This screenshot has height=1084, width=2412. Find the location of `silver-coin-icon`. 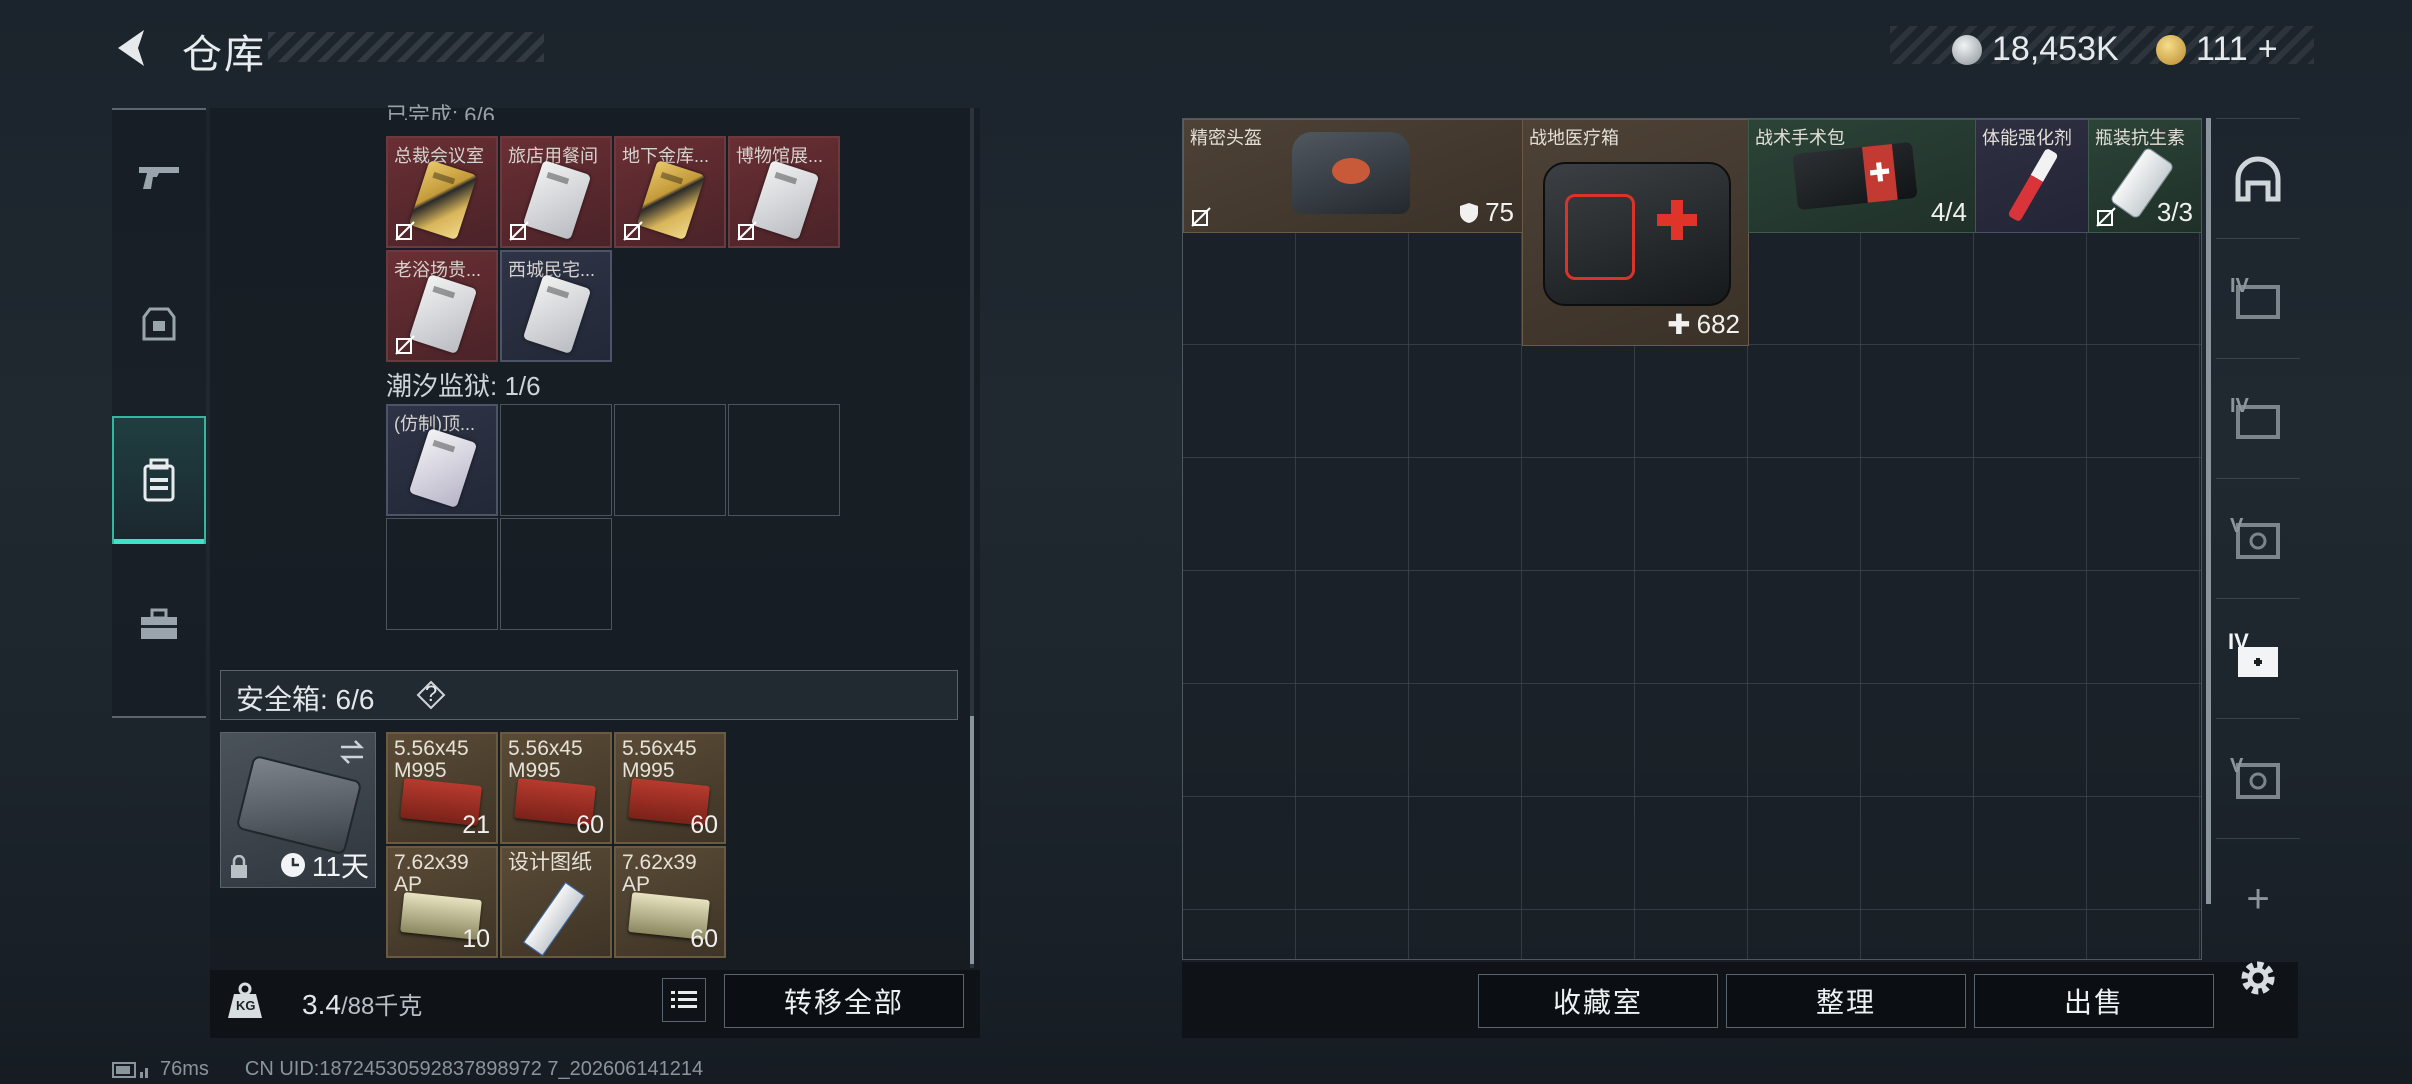

silver-coin-icon is located at coordinates (1967, 49).